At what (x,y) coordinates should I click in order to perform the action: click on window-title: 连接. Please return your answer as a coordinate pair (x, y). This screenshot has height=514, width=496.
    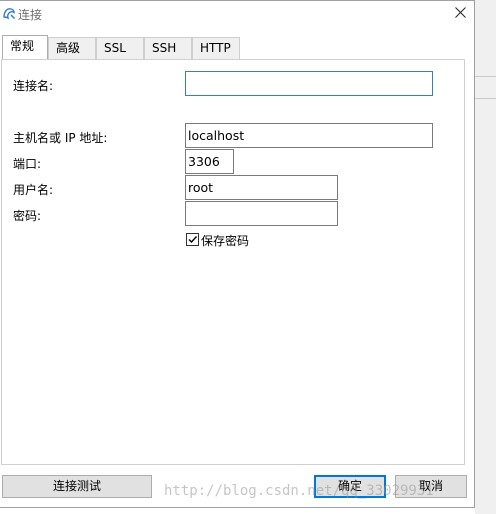
    Looking at the image, I should click on (30, 15).